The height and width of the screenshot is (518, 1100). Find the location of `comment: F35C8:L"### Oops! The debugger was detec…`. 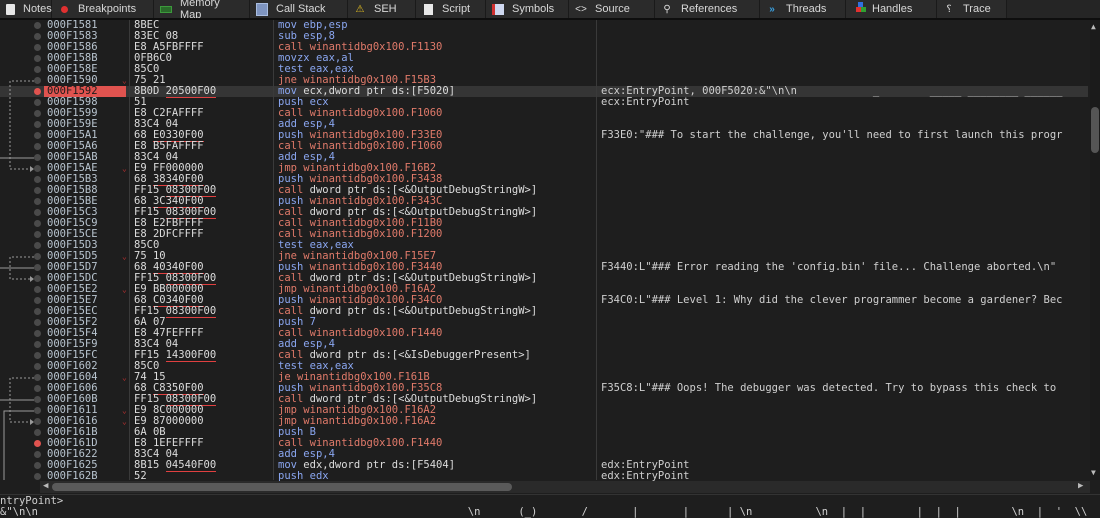

comment: F35C8:L"### Oops! The debugger was detec… is located at coordinates (829, 388).